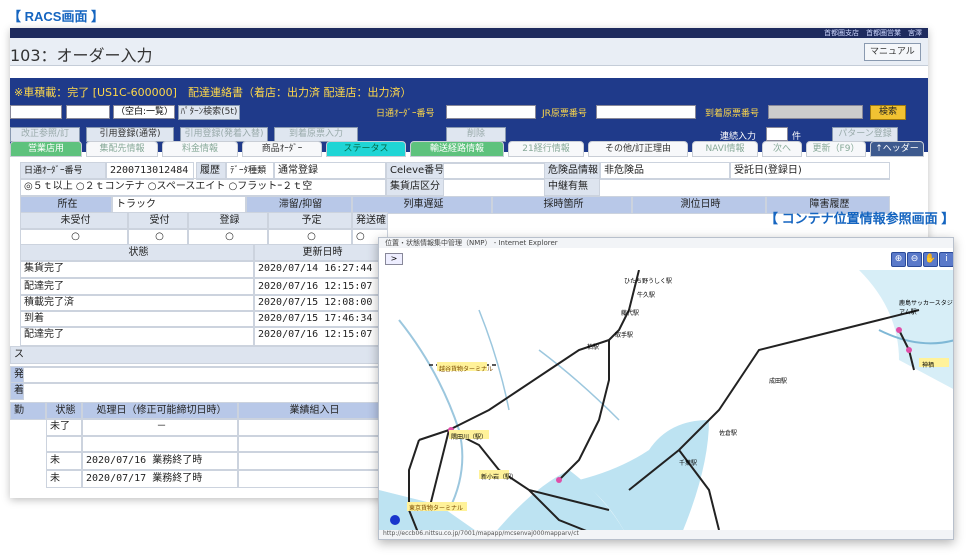 The image size is (977, 556). I want to click on tab-branch: 営業店用, so click(46, 149).